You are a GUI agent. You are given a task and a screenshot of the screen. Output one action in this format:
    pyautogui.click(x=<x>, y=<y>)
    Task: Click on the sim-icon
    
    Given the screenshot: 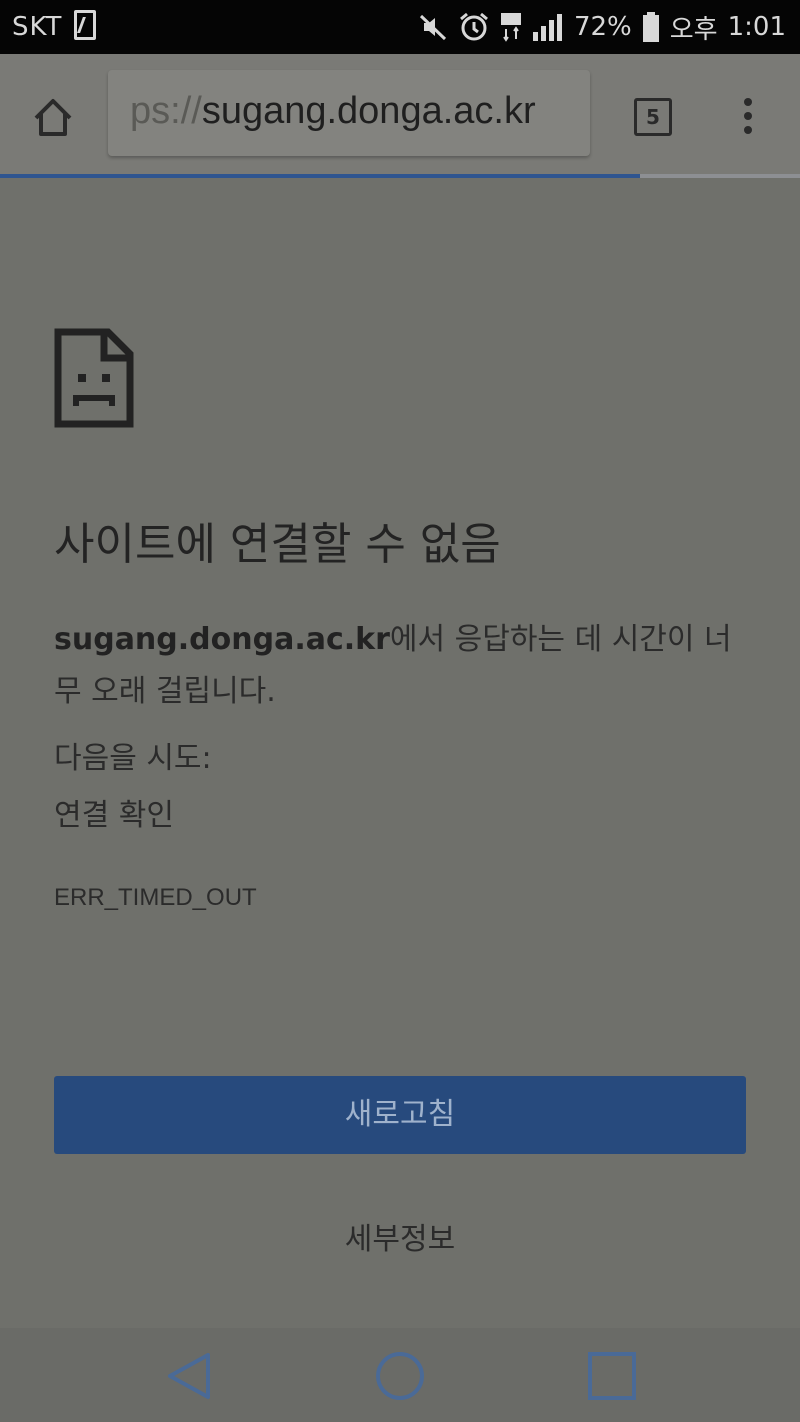 What is the action you would take?
    pyautogui.click(x=85, y=25)
    